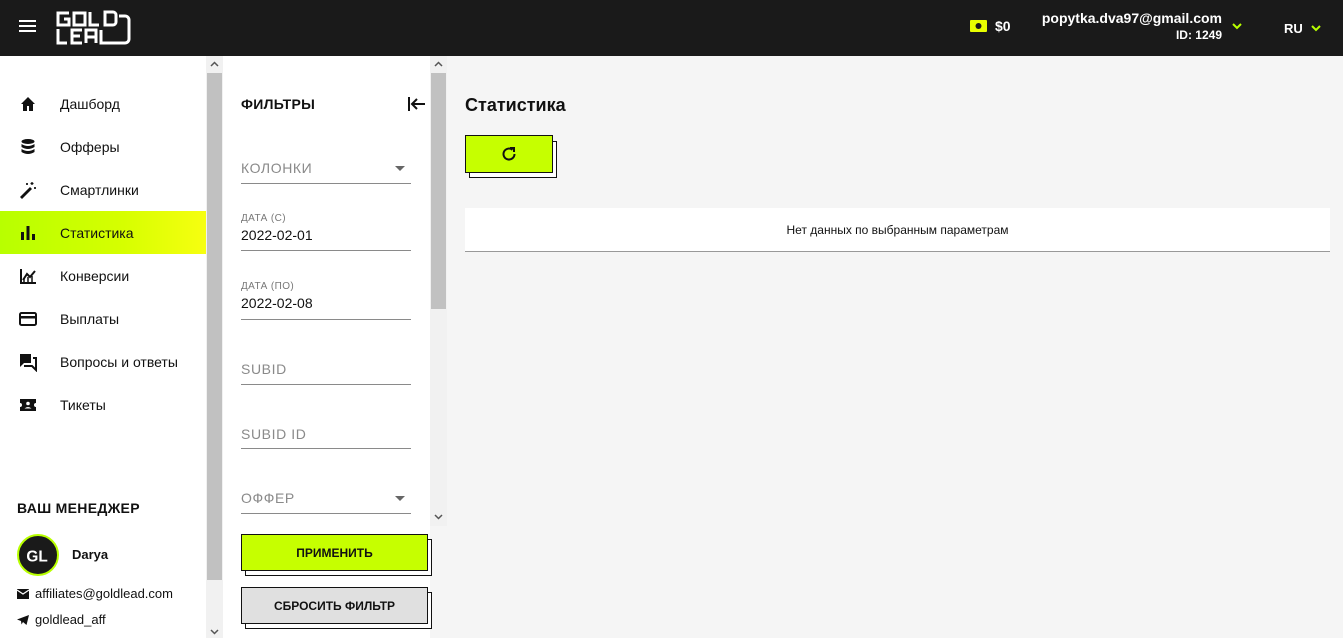 The image size is (1343, 638). I want to click on database-icon, so click(28, 146).